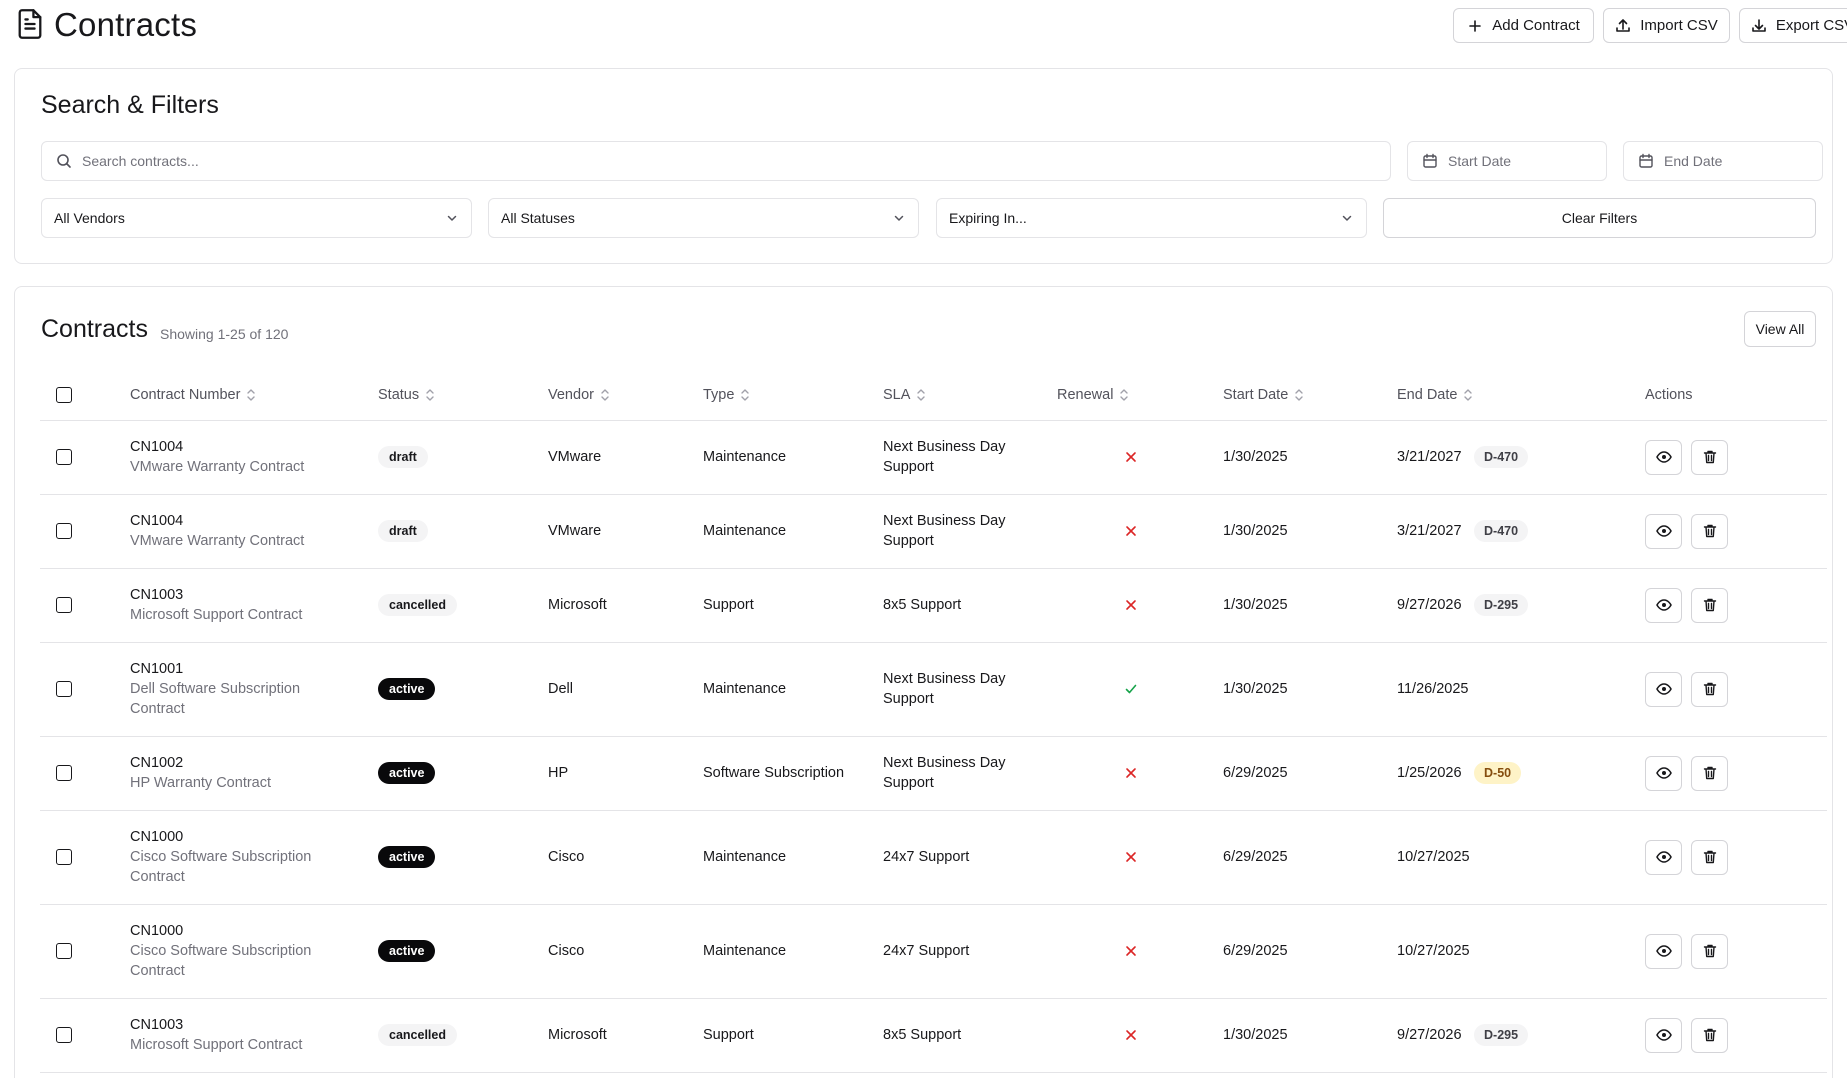 The image size is (1847, 1078). I want to click on column-header-label: Actions, so click(1669, 395).